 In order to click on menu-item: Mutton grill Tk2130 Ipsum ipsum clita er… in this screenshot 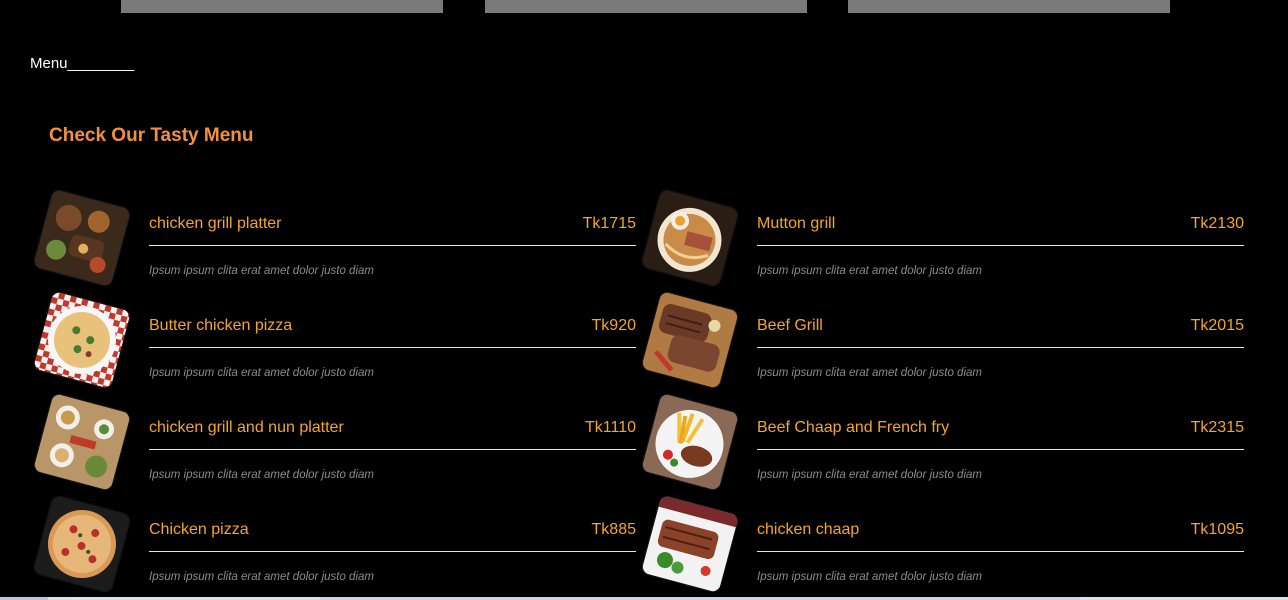, I will do `click(945, 243)`.